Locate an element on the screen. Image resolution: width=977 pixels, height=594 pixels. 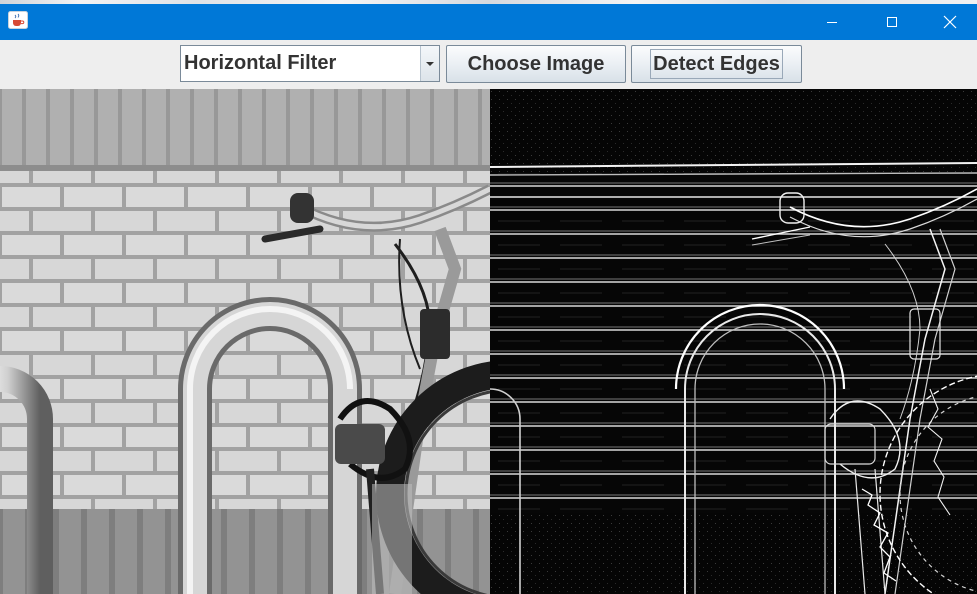
detect-edges-label: Detect Edges is located at coordinates (716, 64).